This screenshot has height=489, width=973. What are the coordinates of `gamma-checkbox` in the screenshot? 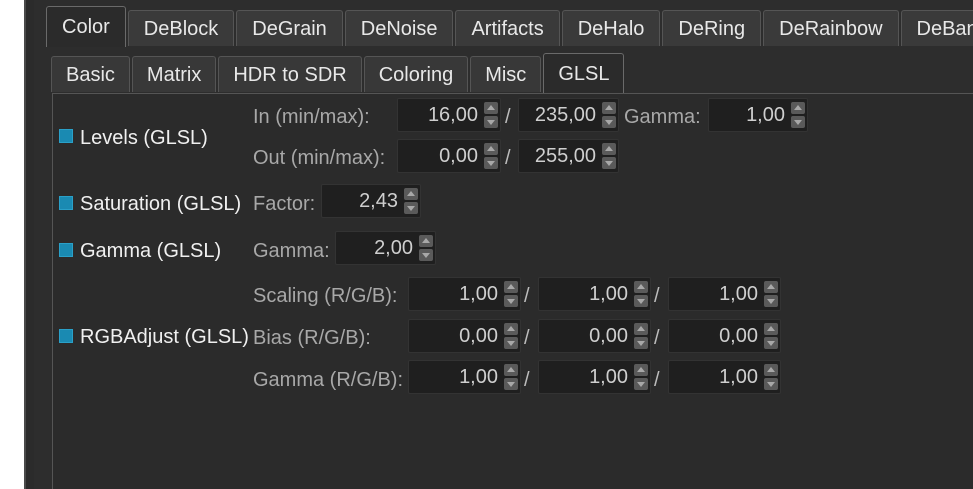 It's located at (66, 250).